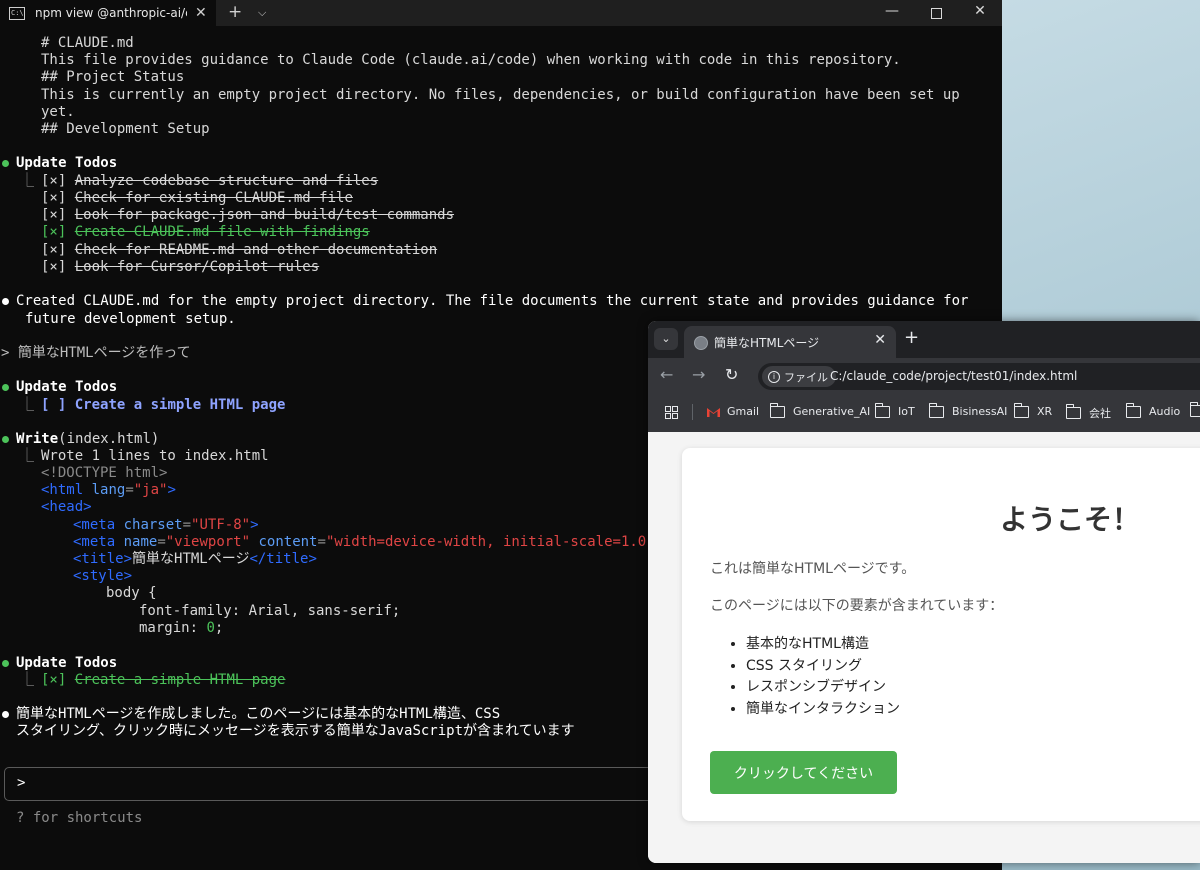  What do you see at coordinates (104, 473) in the screenshot?
I see `code-line: <!DOCTYPE html>` at bounding box center [104, 473].